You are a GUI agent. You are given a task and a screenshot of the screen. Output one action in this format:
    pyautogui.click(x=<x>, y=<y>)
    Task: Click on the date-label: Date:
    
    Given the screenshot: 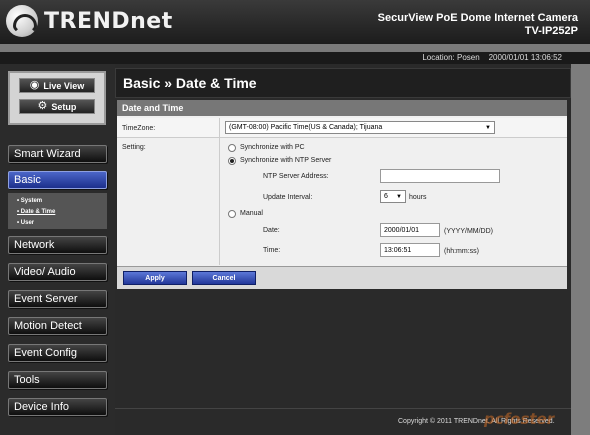 What is the action you would take?
    pyautogui.click(x=271, y=230)
    